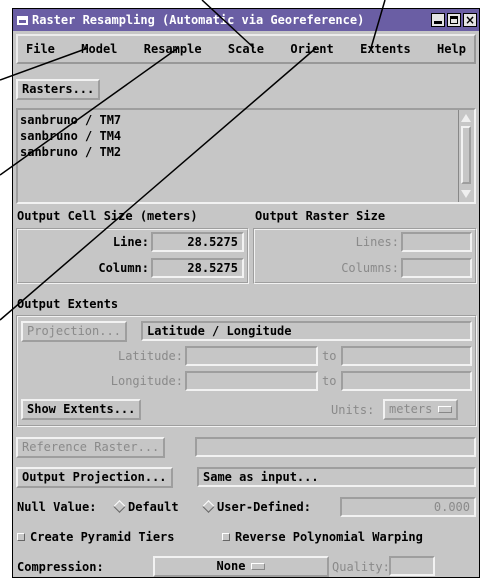 Image resolution: width=487 pixels, height=585 pixels. I want to click on columns-field, so click(436, 268).